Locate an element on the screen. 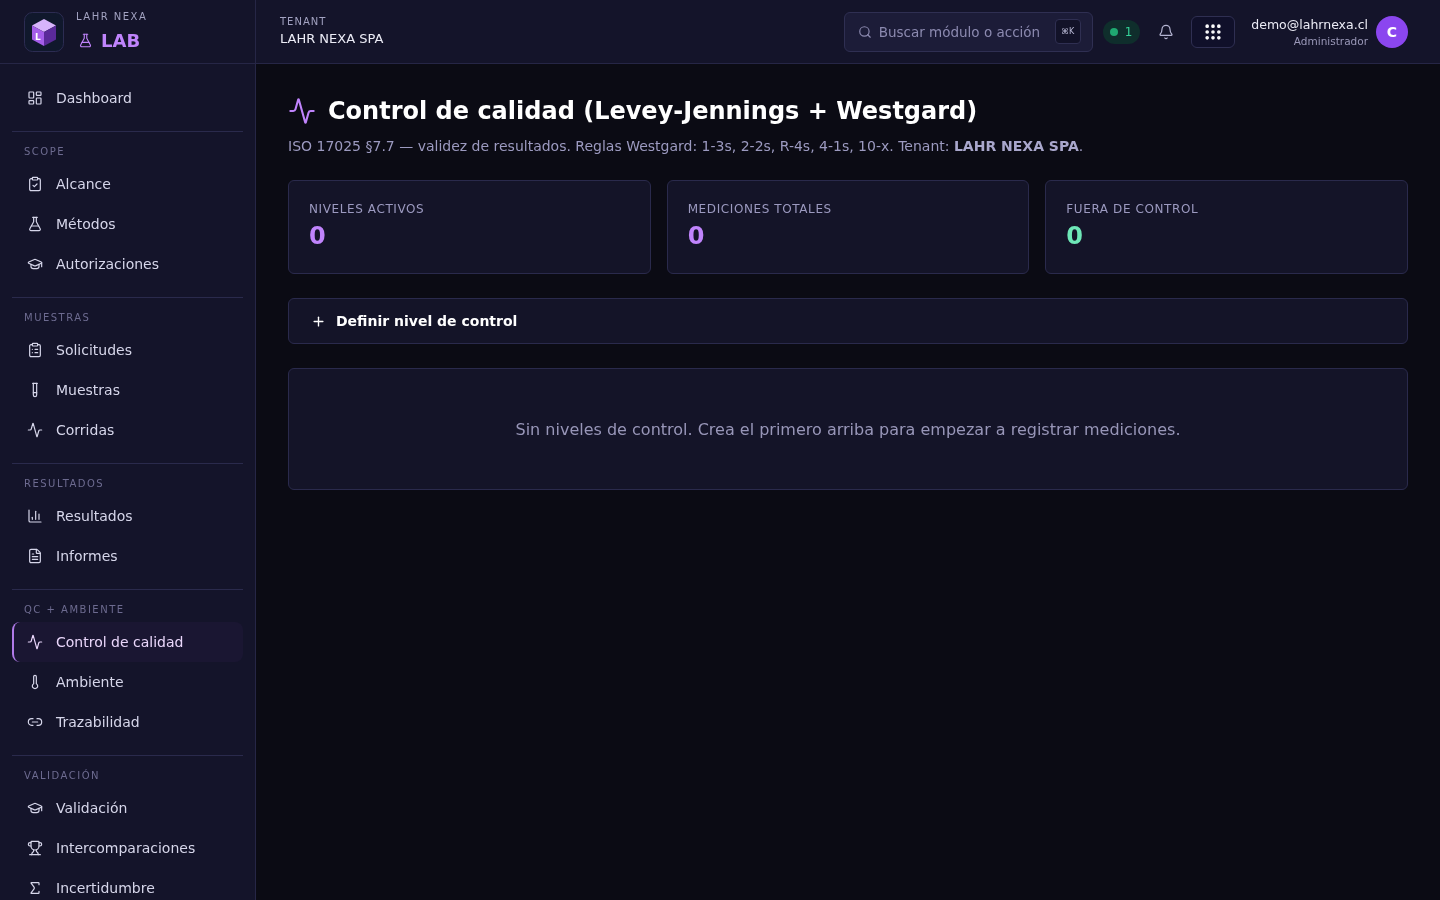 The height and width of the screenshot is (900, 1440). sidebar-item: Informes is located at coordinates (127, 556).